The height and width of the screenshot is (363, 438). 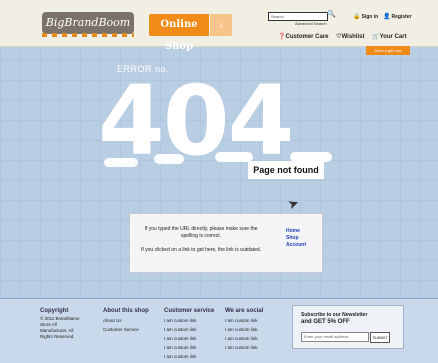 I want to click on gift-badge: Send a gift now, so click(x=388, y=50).